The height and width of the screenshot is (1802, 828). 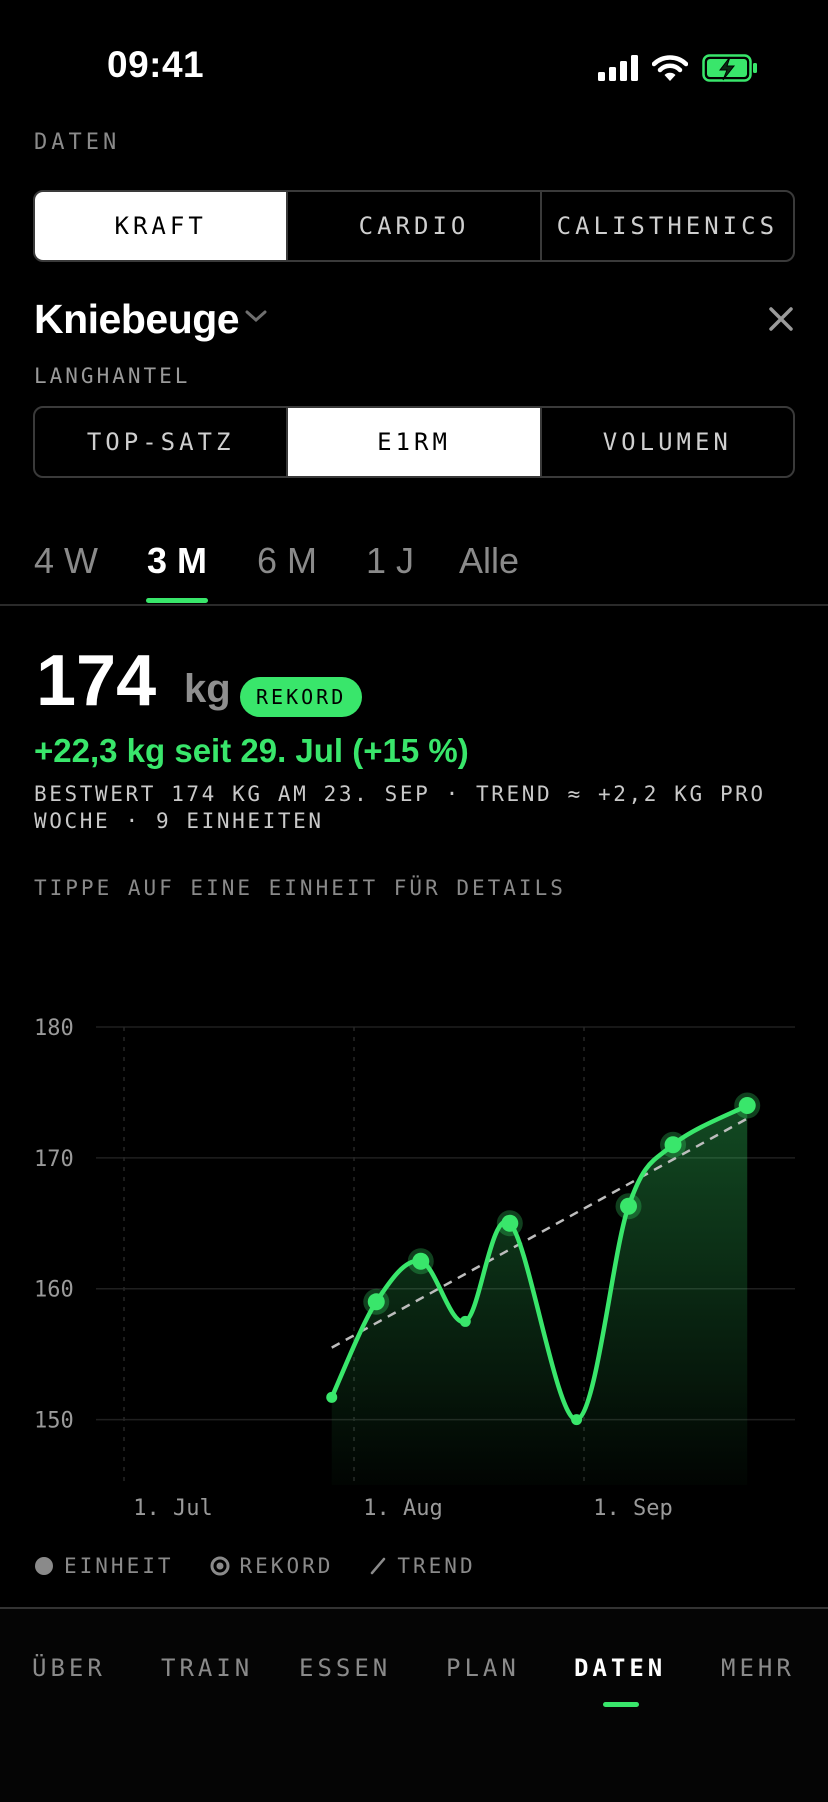 What do you see at coordinates (666, 226) in the screenshot?
I see `tab-calisthenics: CALISTHENICS` at bounding box center [666, 226].